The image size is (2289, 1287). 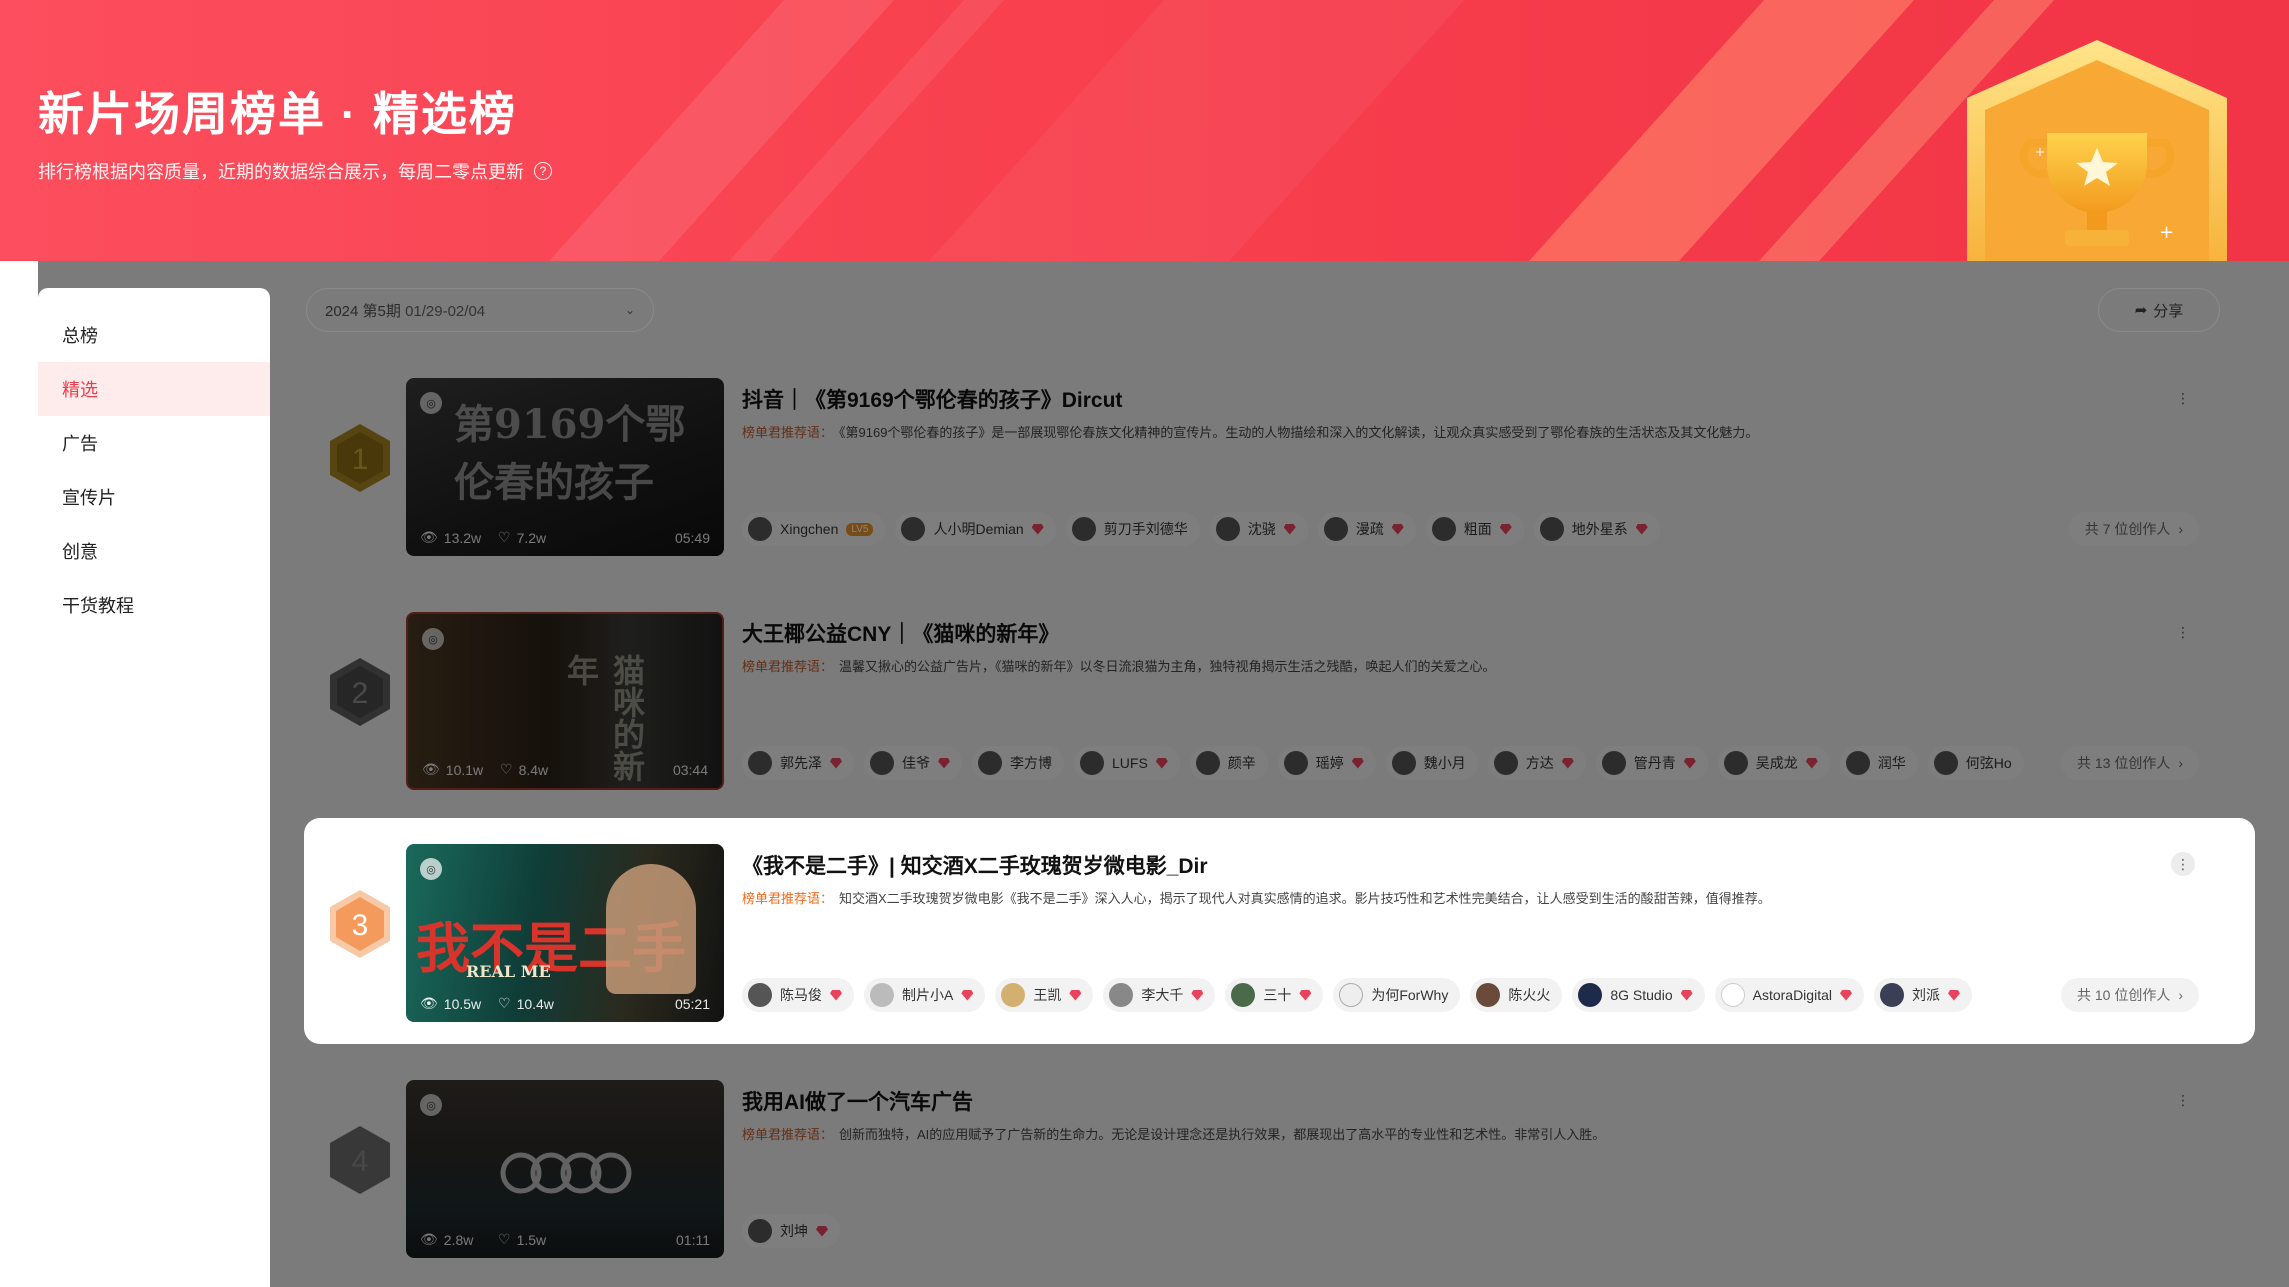 I want to click on video-title: 我用AI做了一个汽车广告, so click(x=857, y=1101).